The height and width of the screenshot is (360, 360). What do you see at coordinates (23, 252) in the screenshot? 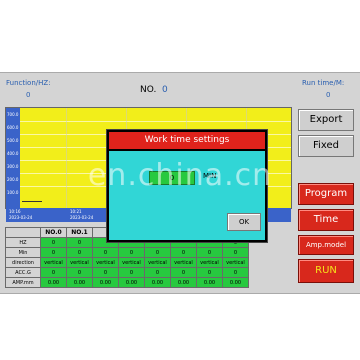
I see `row-label: Min` at bounding box center [23, 252].